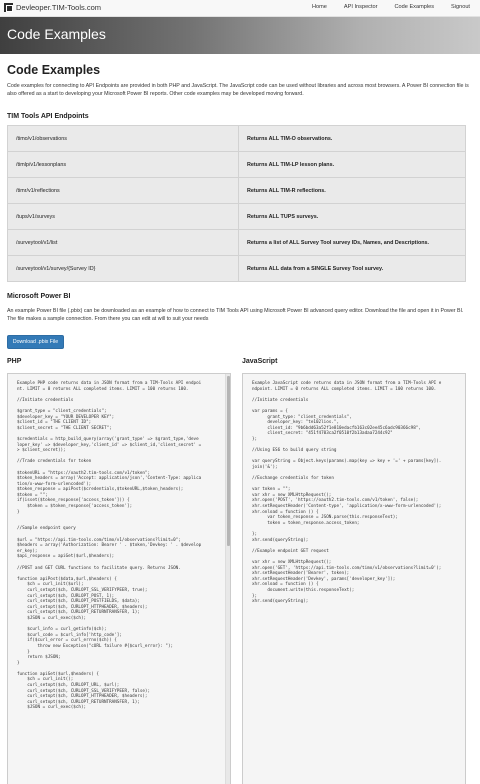 This screenshot has width=480, height=784. What do you see at coordinates (123, 164) in the screenshot?
I see `endpoint-path: /timlp/v1/lessonplans` at bounding box center [123, 164].